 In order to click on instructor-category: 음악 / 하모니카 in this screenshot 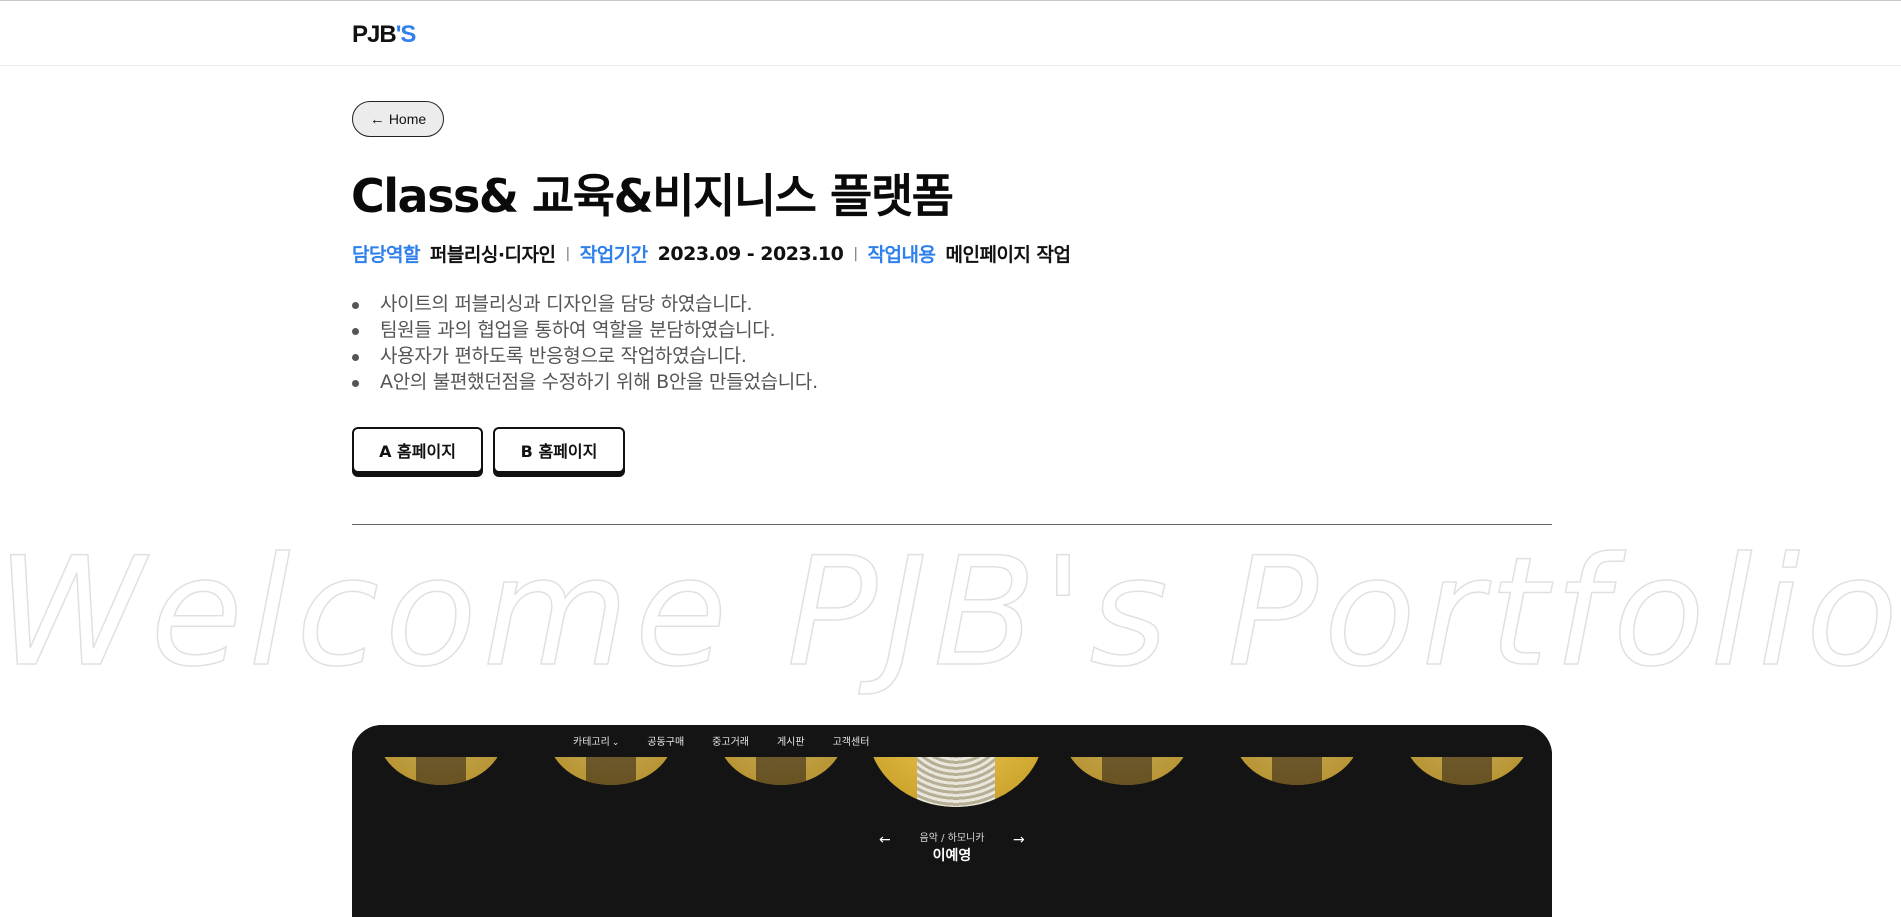, I will do `click(952, 838)`.